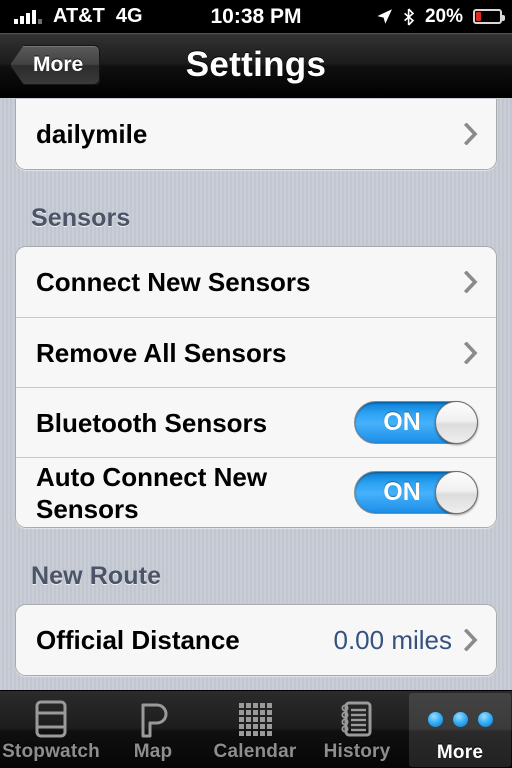 The width and height of the screenshot is (512, 768). I want to click on battery-icon, so click(489, 16).